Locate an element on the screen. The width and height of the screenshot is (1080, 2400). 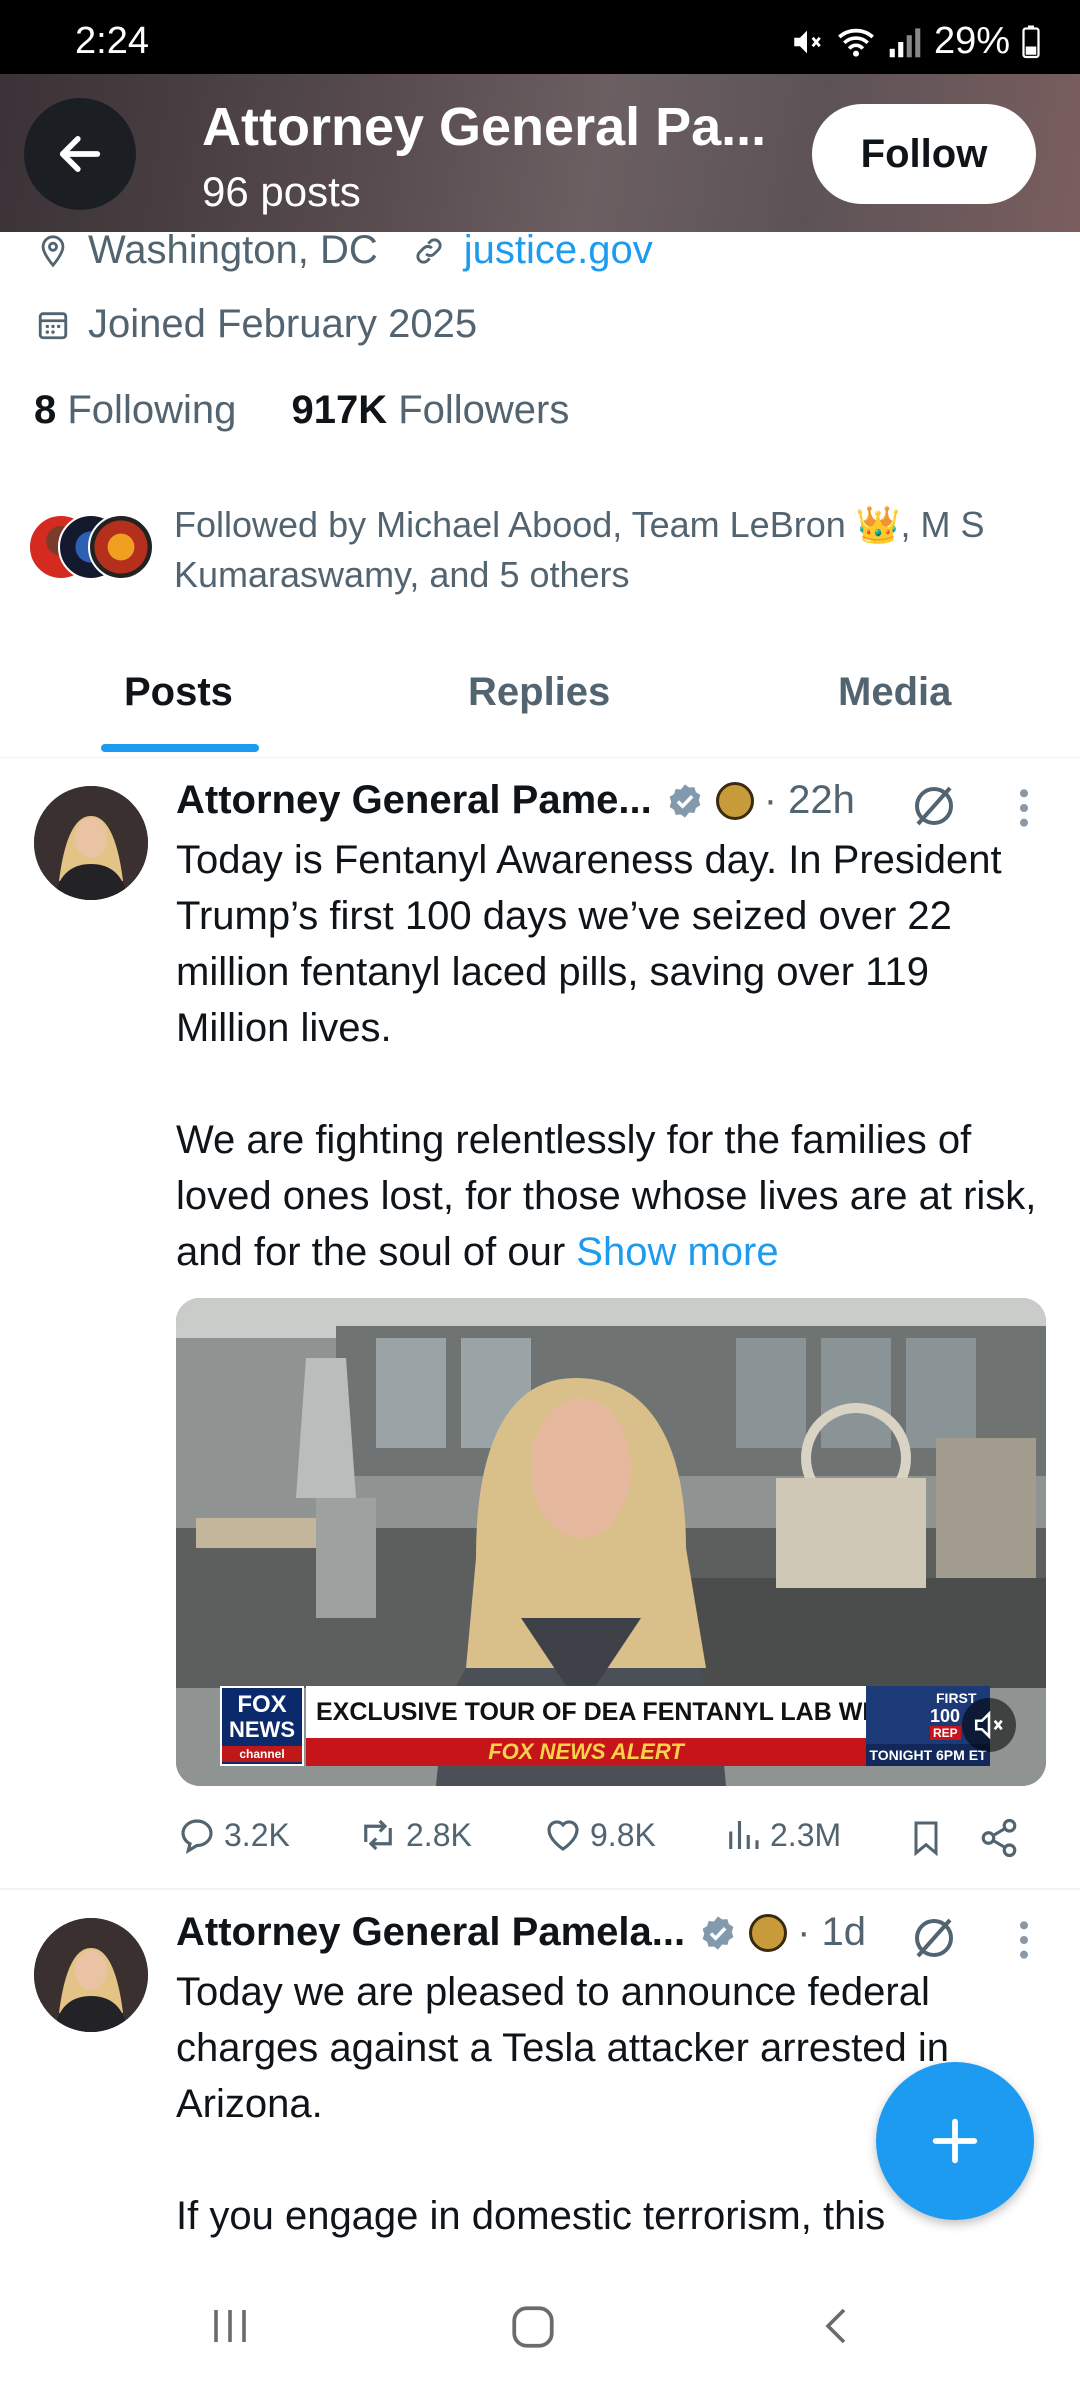
back-button is located at coordinates (80, 154).